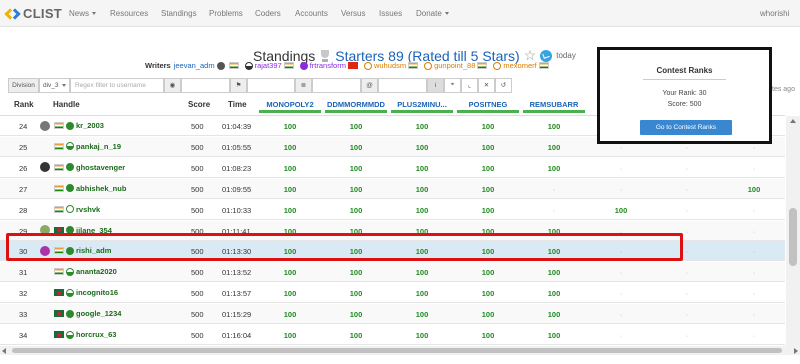 The height and width of the screenshot is (364, 800). What do you see at coordinates (356, 104) in the screenshot?
I see `col-problem: DDMMORMMDD` at bounding box center [356, 104].